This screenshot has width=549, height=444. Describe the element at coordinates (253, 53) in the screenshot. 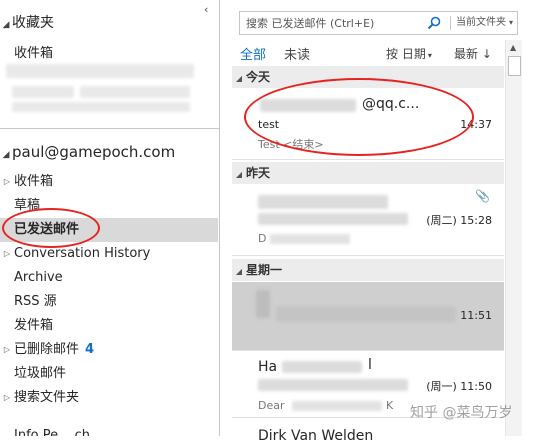

I see `filter-all: 全部` at that location.